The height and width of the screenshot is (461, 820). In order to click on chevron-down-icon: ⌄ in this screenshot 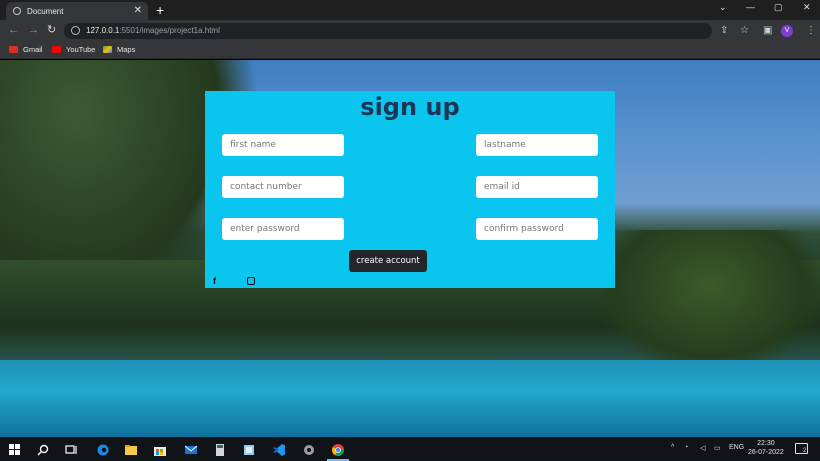, I will do `click(723, 7)`.